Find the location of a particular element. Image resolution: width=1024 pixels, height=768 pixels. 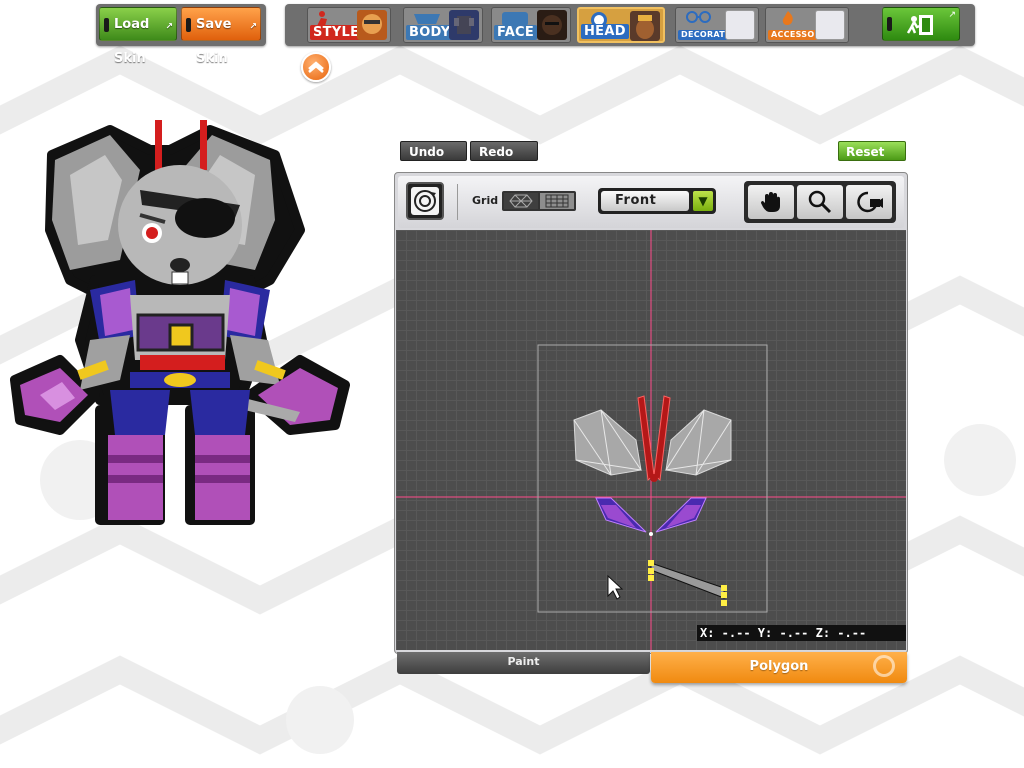

rotate-view-button is located at coordinates (425, 201).